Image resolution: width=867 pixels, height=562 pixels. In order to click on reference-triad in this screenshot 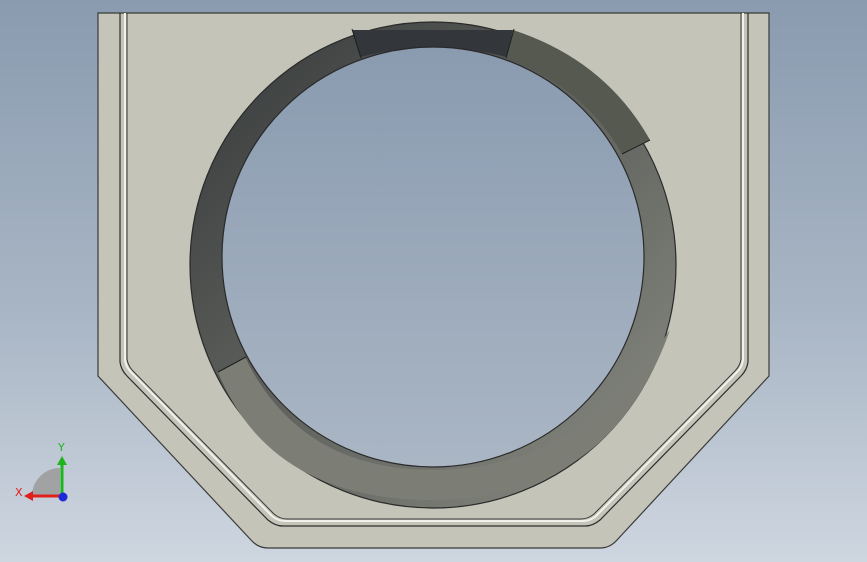, I will do `click(46, 479)`.